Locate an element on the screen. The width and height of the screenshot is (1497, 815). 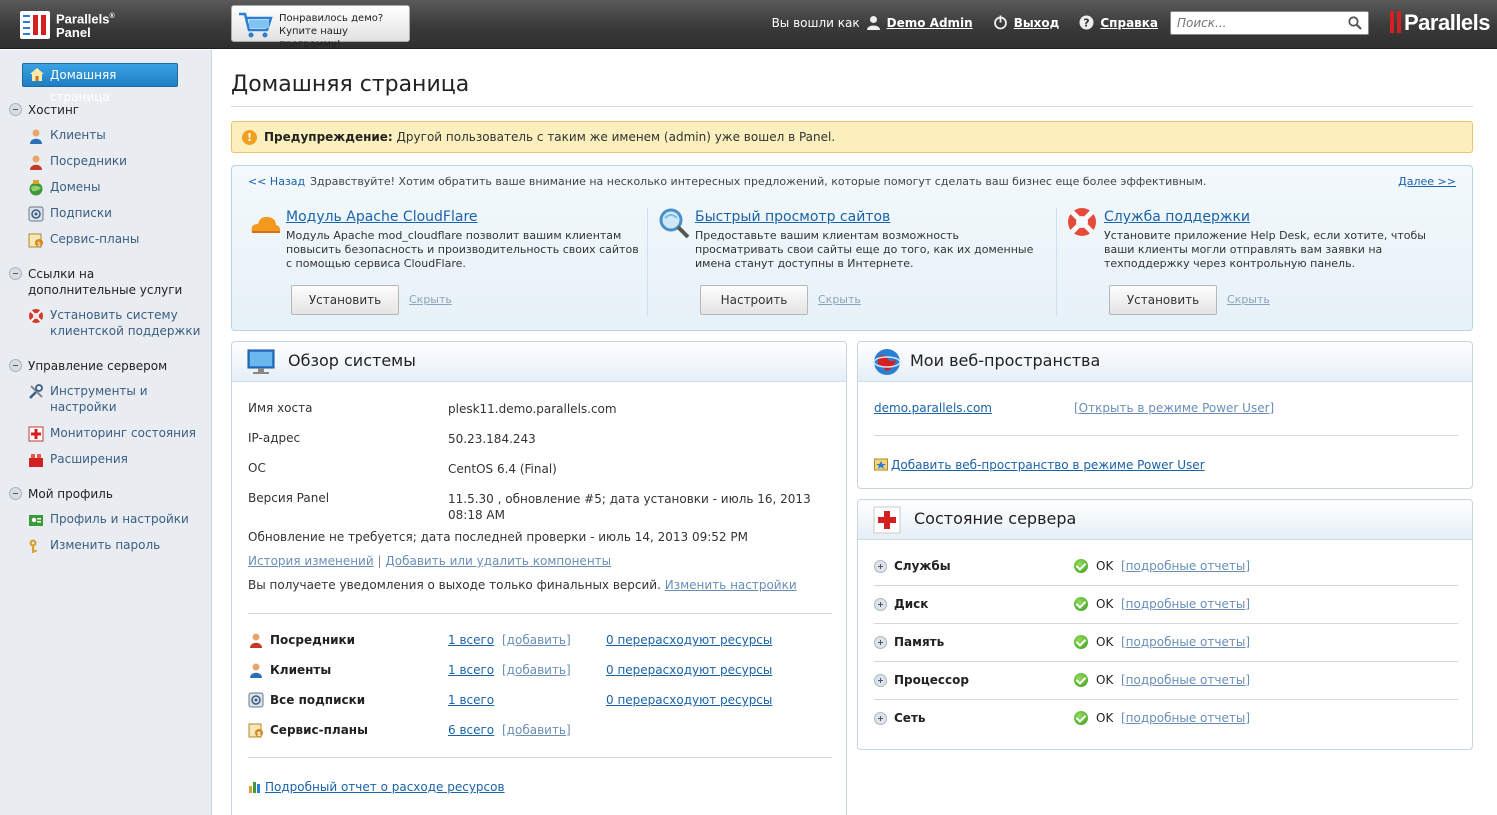
stat-subscriptions: Все подписки is located at coordinates (306, 700).